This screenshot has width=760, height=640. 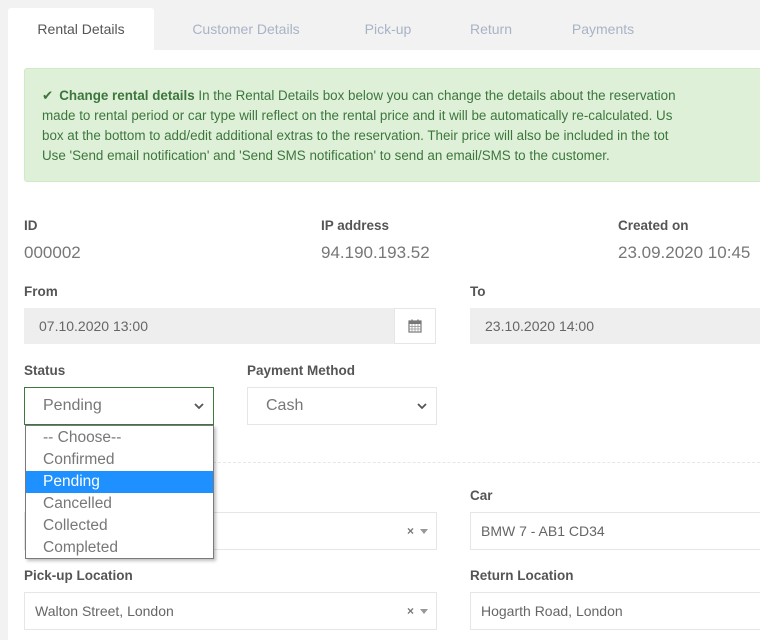 I want to click on created-on-label: Created on, so click(x=653, y=225).